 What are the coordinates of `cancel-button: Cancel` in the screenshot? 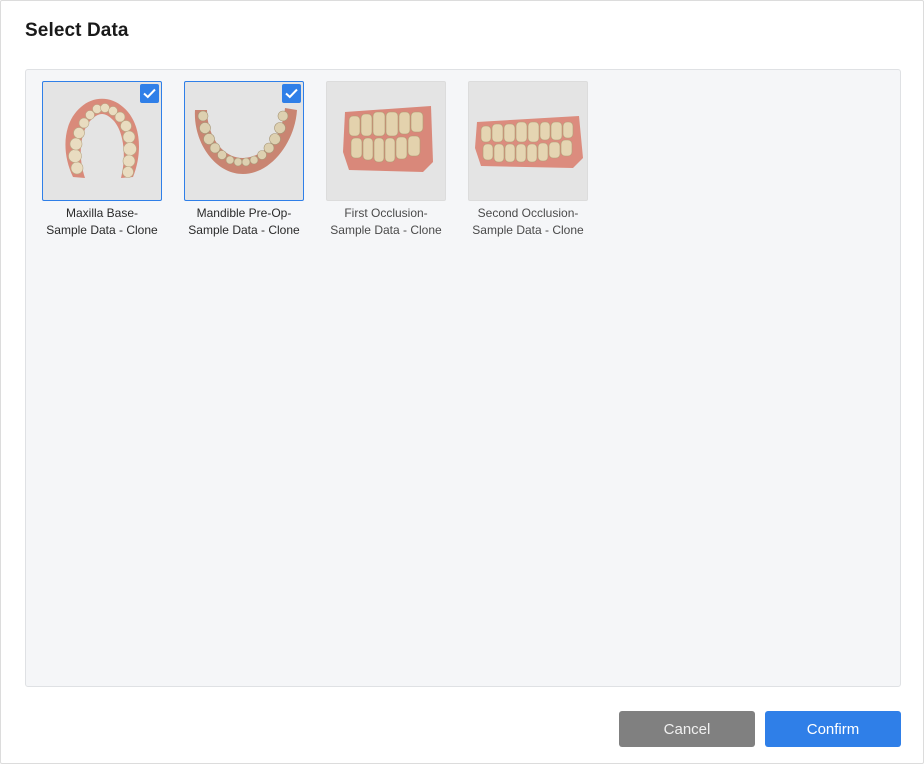 It's located at (687, 729).